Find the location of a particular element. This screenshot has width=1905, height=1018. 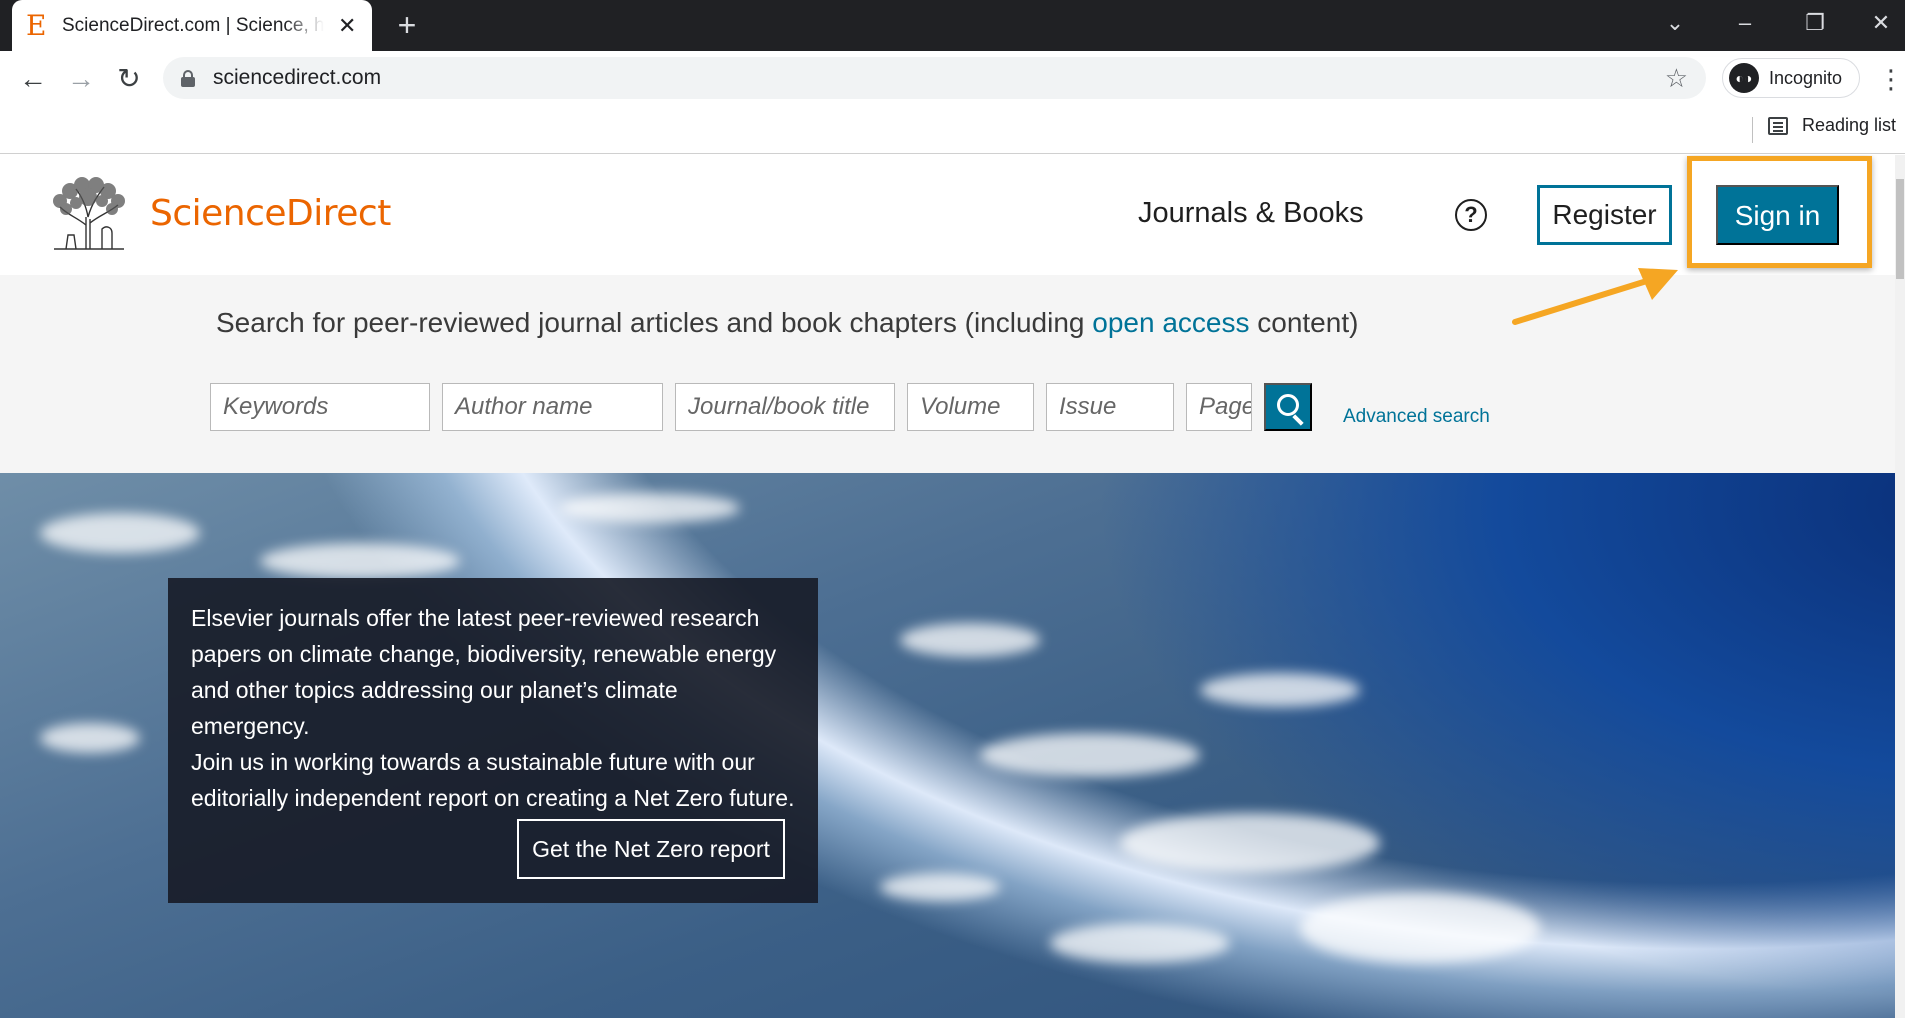

reading-list-label: Reading list is located at coordinates (1849, 125).